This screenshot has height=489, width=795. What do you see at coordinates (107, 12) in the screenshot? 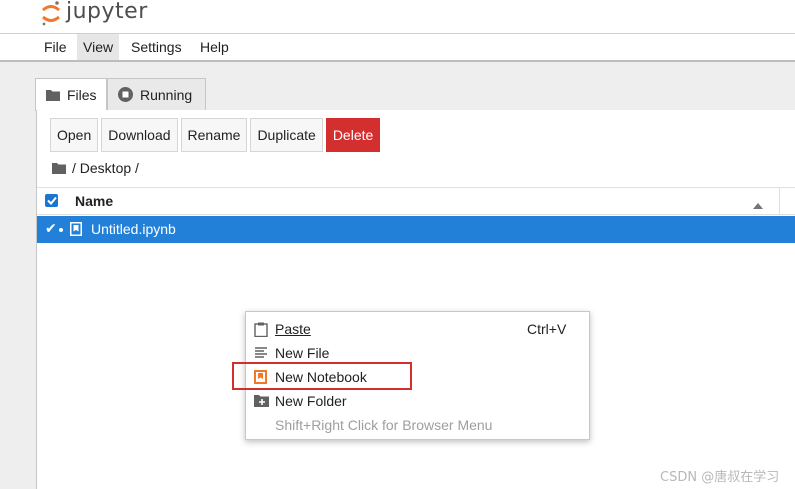
I see `logo-text: jupyter` at bounding box center [107, 12].